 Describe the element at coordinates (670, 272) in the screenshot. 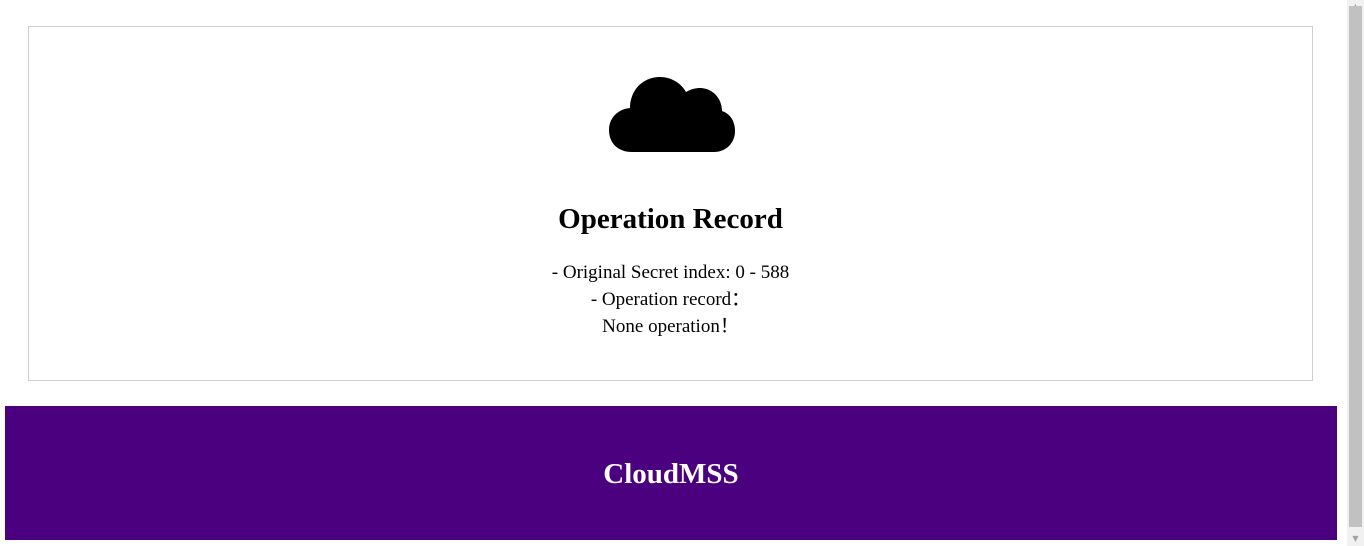

I see `secret-index-line: - Original Secret index: 0 - 588` at that location.